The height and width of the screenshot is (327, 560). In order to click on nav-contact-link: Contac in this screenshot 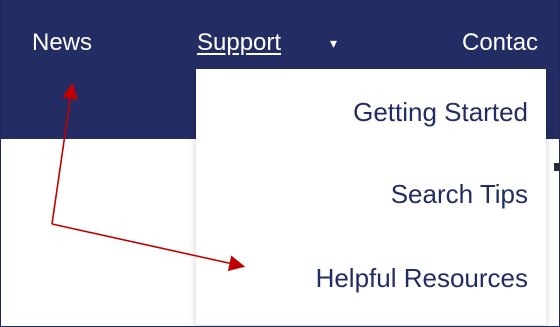, I will do `click(500, 43)`.